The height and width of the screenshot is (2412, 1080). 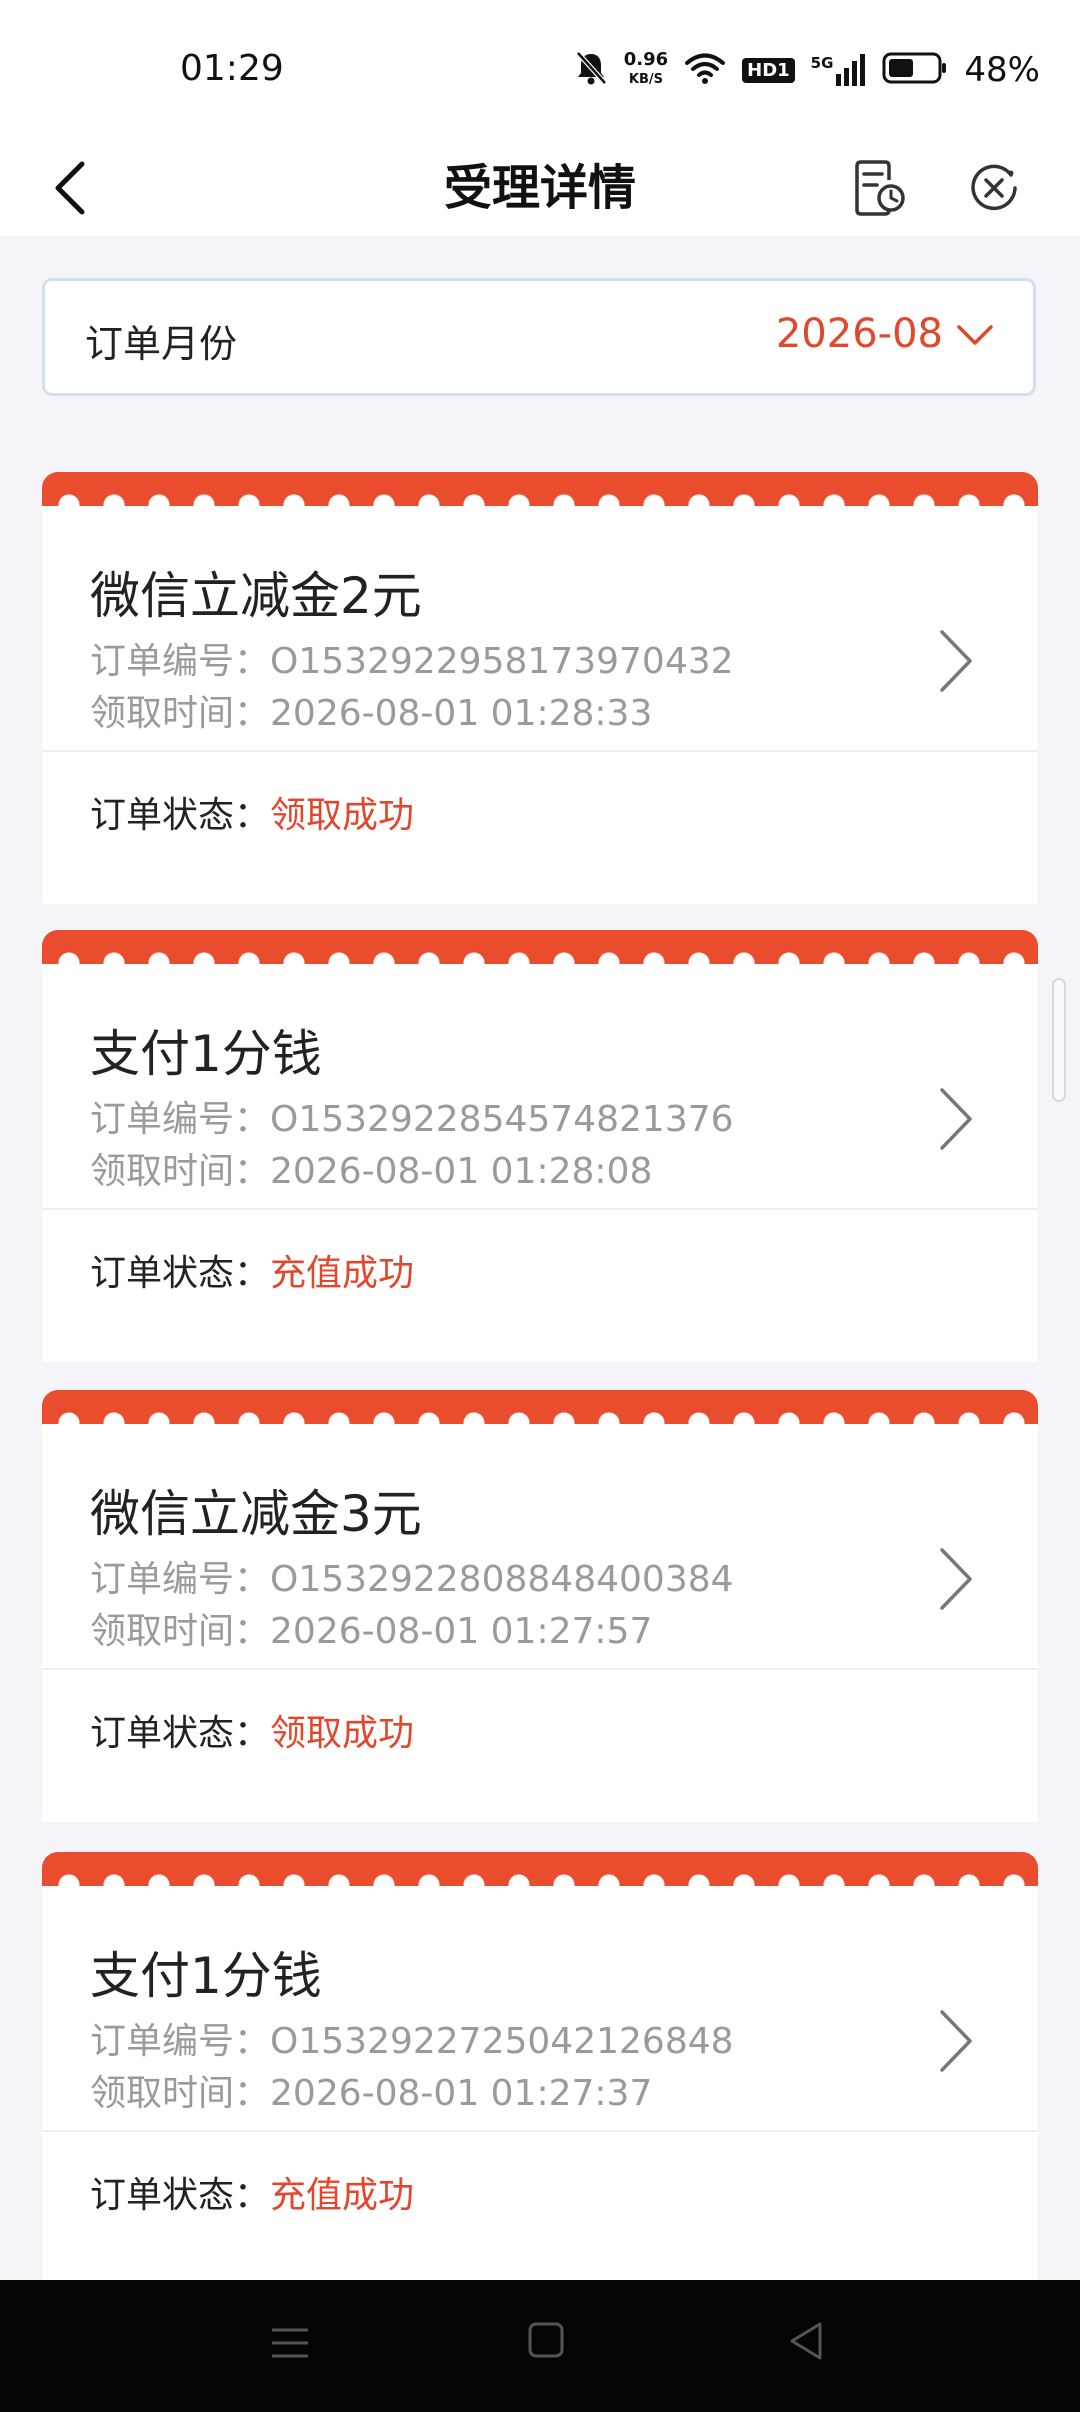 I want to click on battery-percent: 48%, so click(x=1002, y=70).